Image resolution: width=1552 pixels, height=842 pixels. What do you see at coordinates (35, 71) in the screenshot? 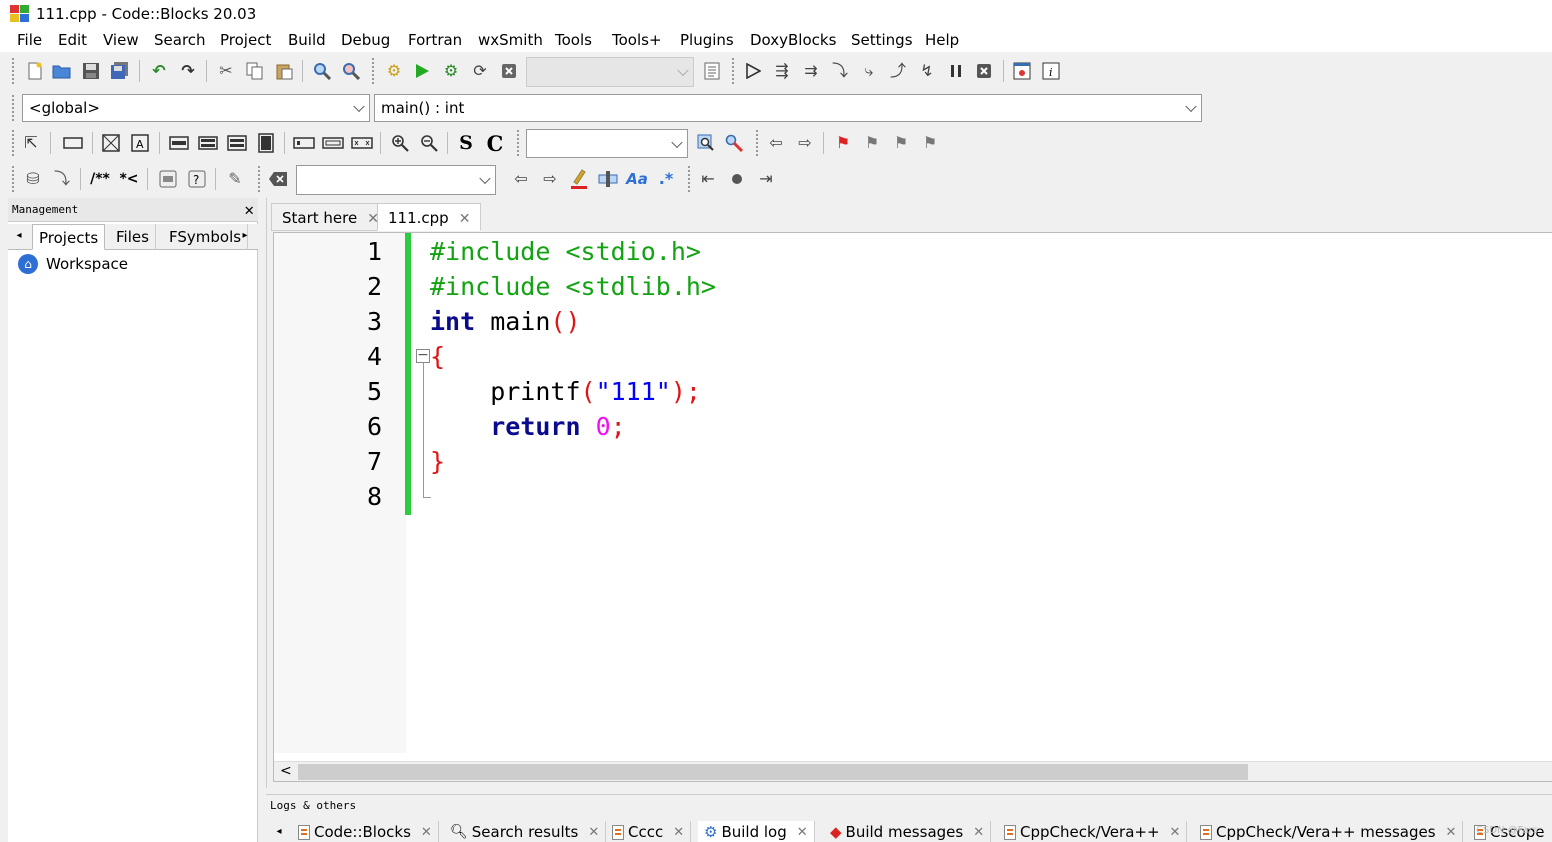
I see `new-file-icon` at bounding box center [35, 71].